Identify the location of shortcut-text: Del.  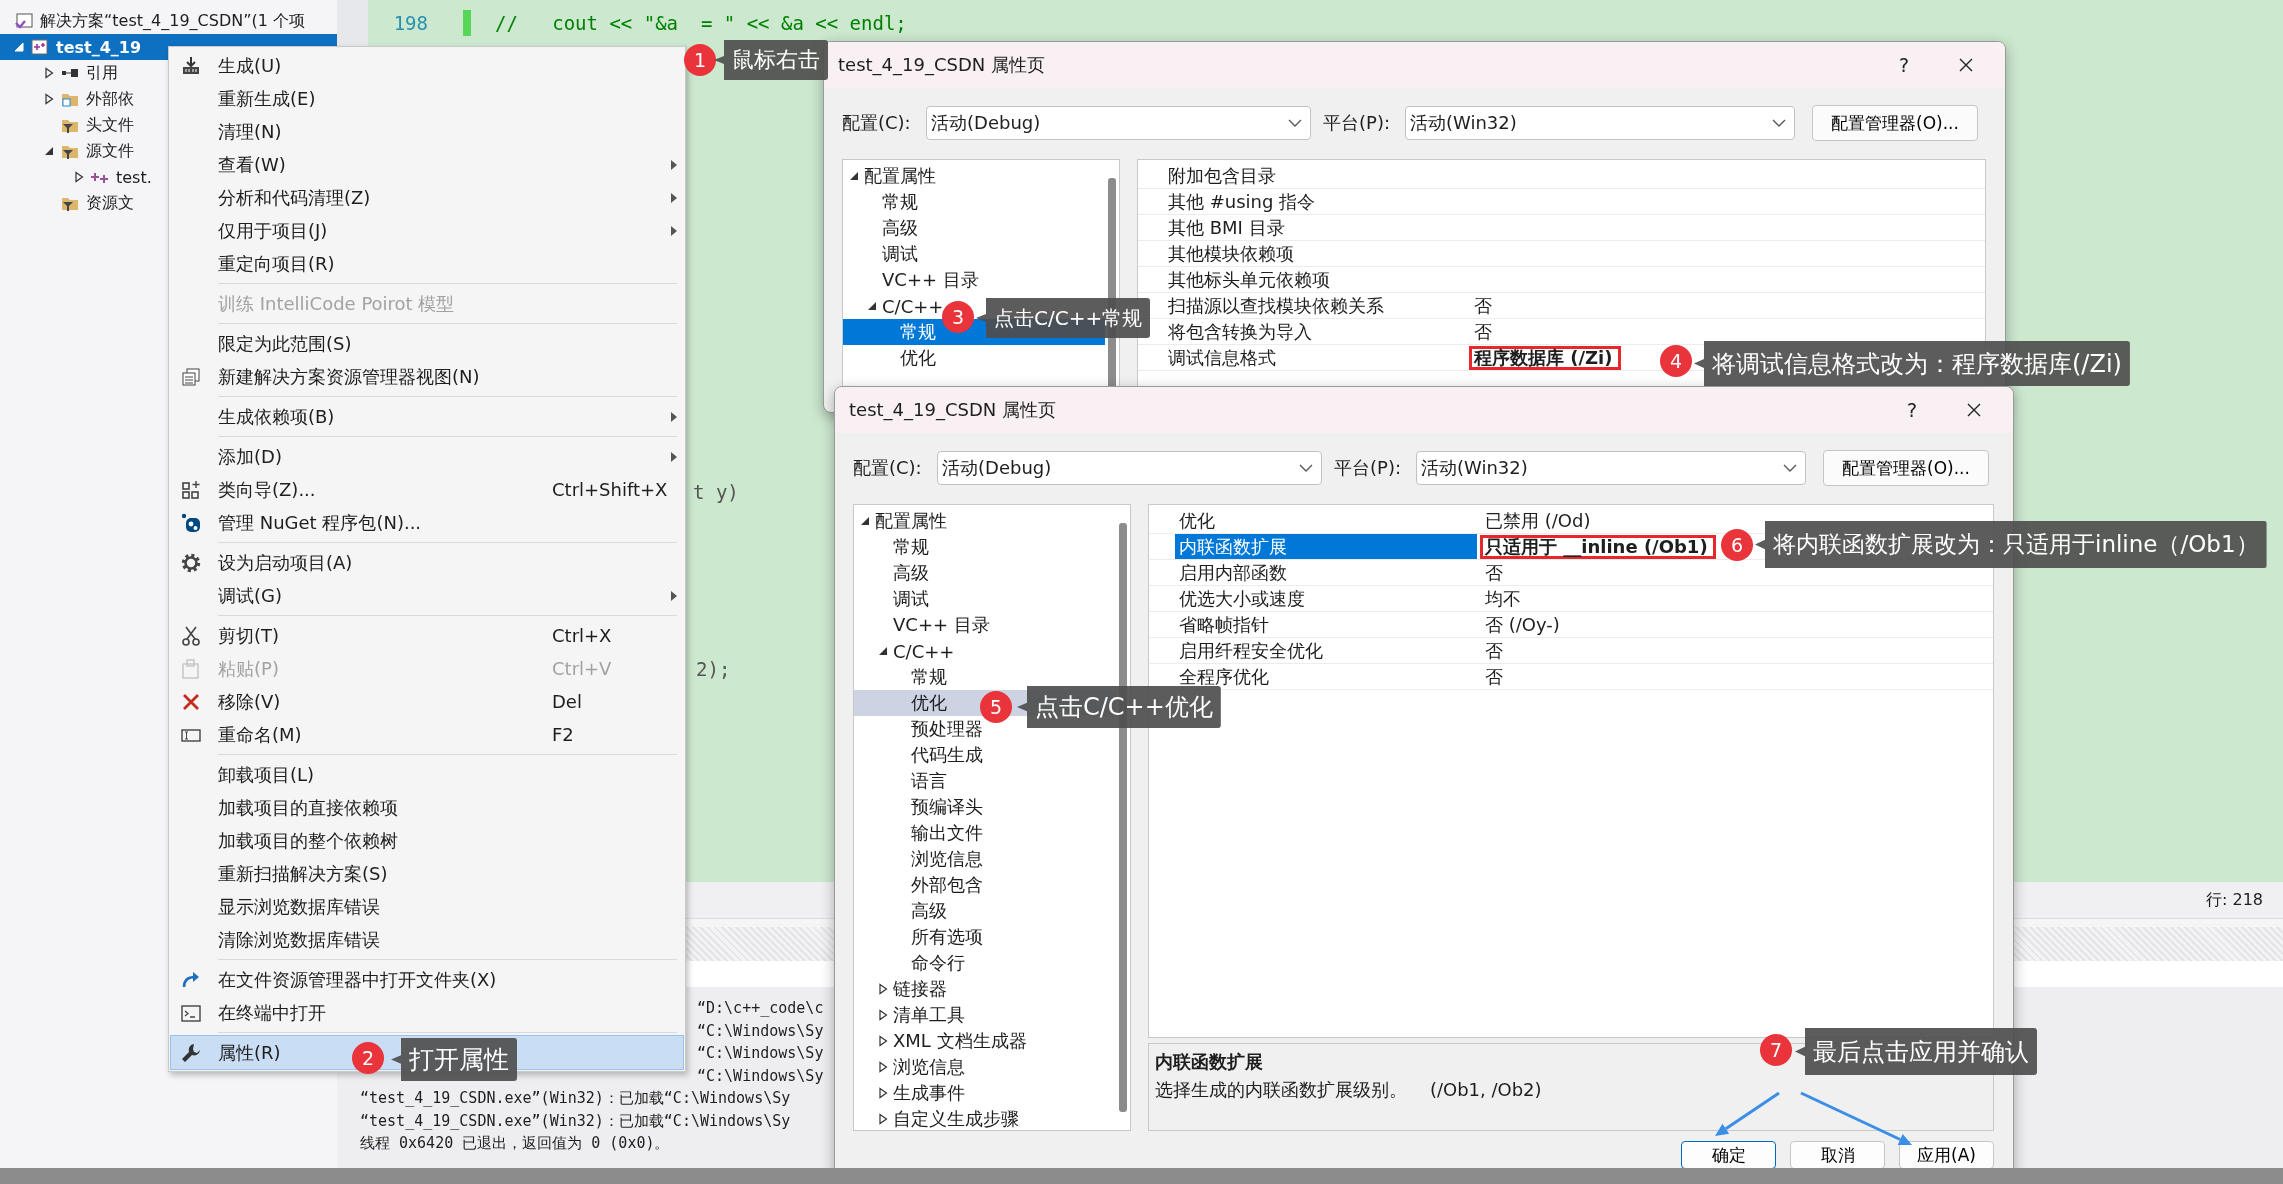
(567, 701).